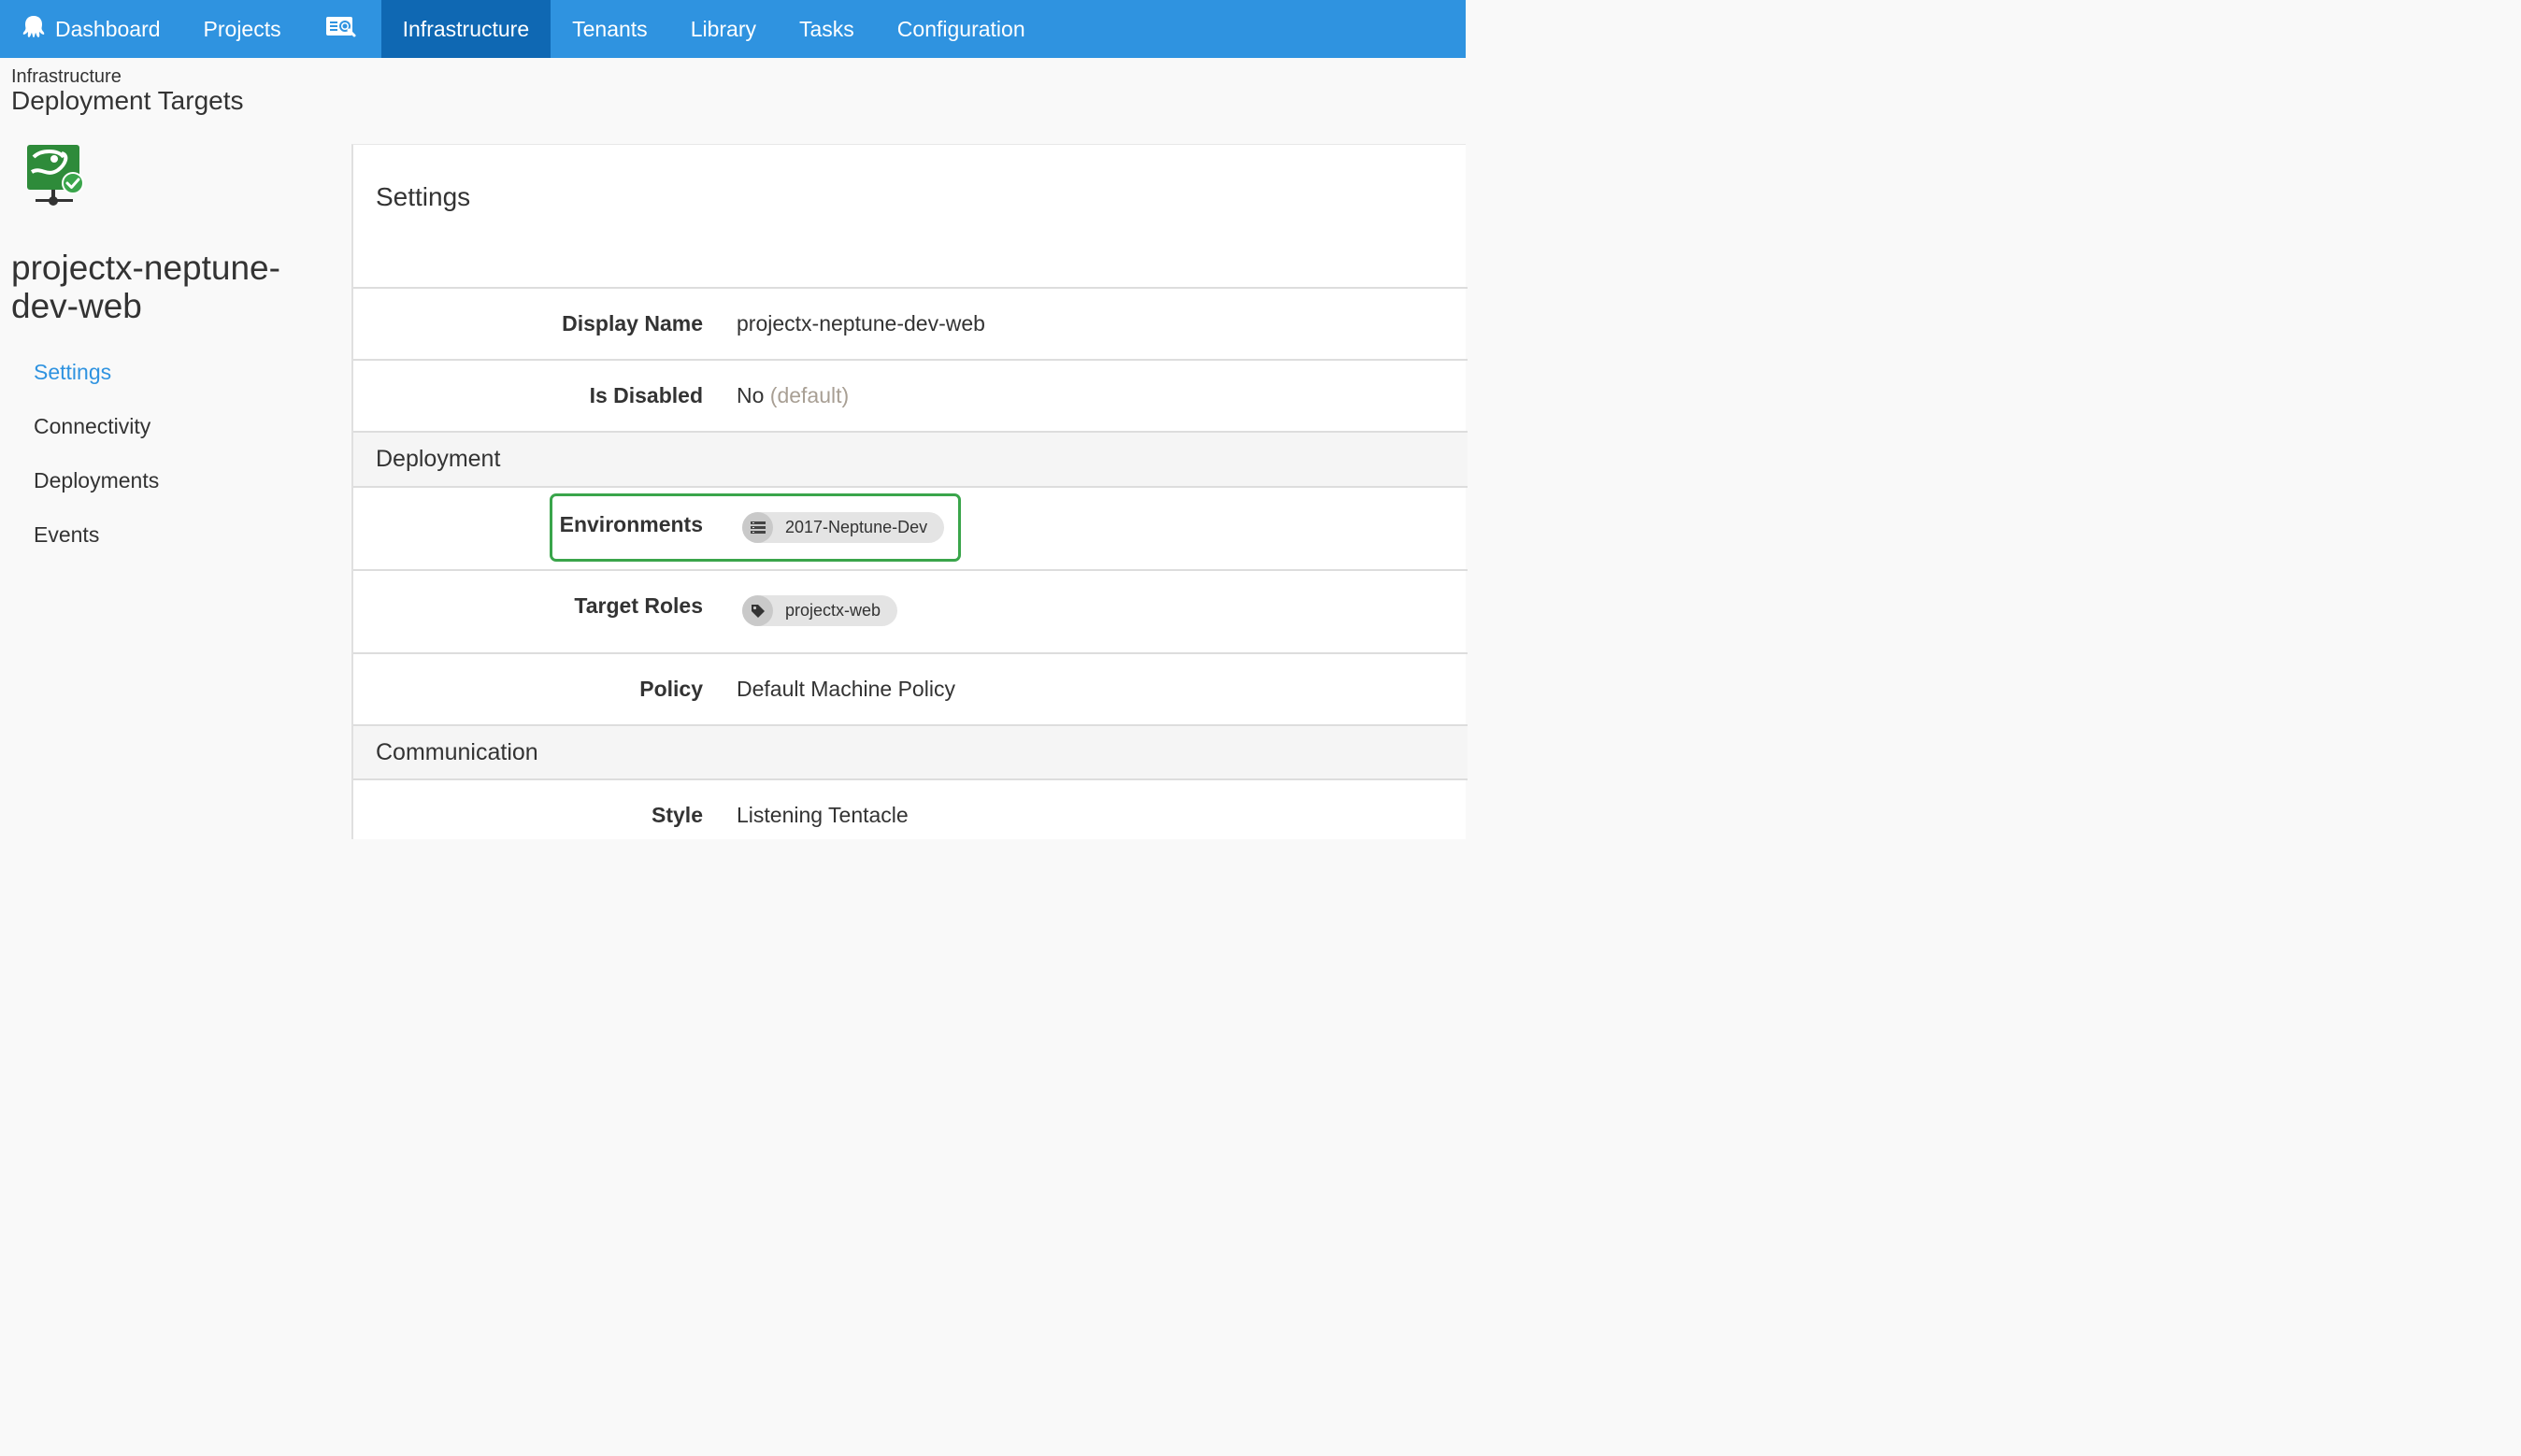 The width and height of the screenshot is (2521, 1456). Describe the element at coordinates (242, 29) in the screenshot. I see `nav-projects: Projects` at that location.